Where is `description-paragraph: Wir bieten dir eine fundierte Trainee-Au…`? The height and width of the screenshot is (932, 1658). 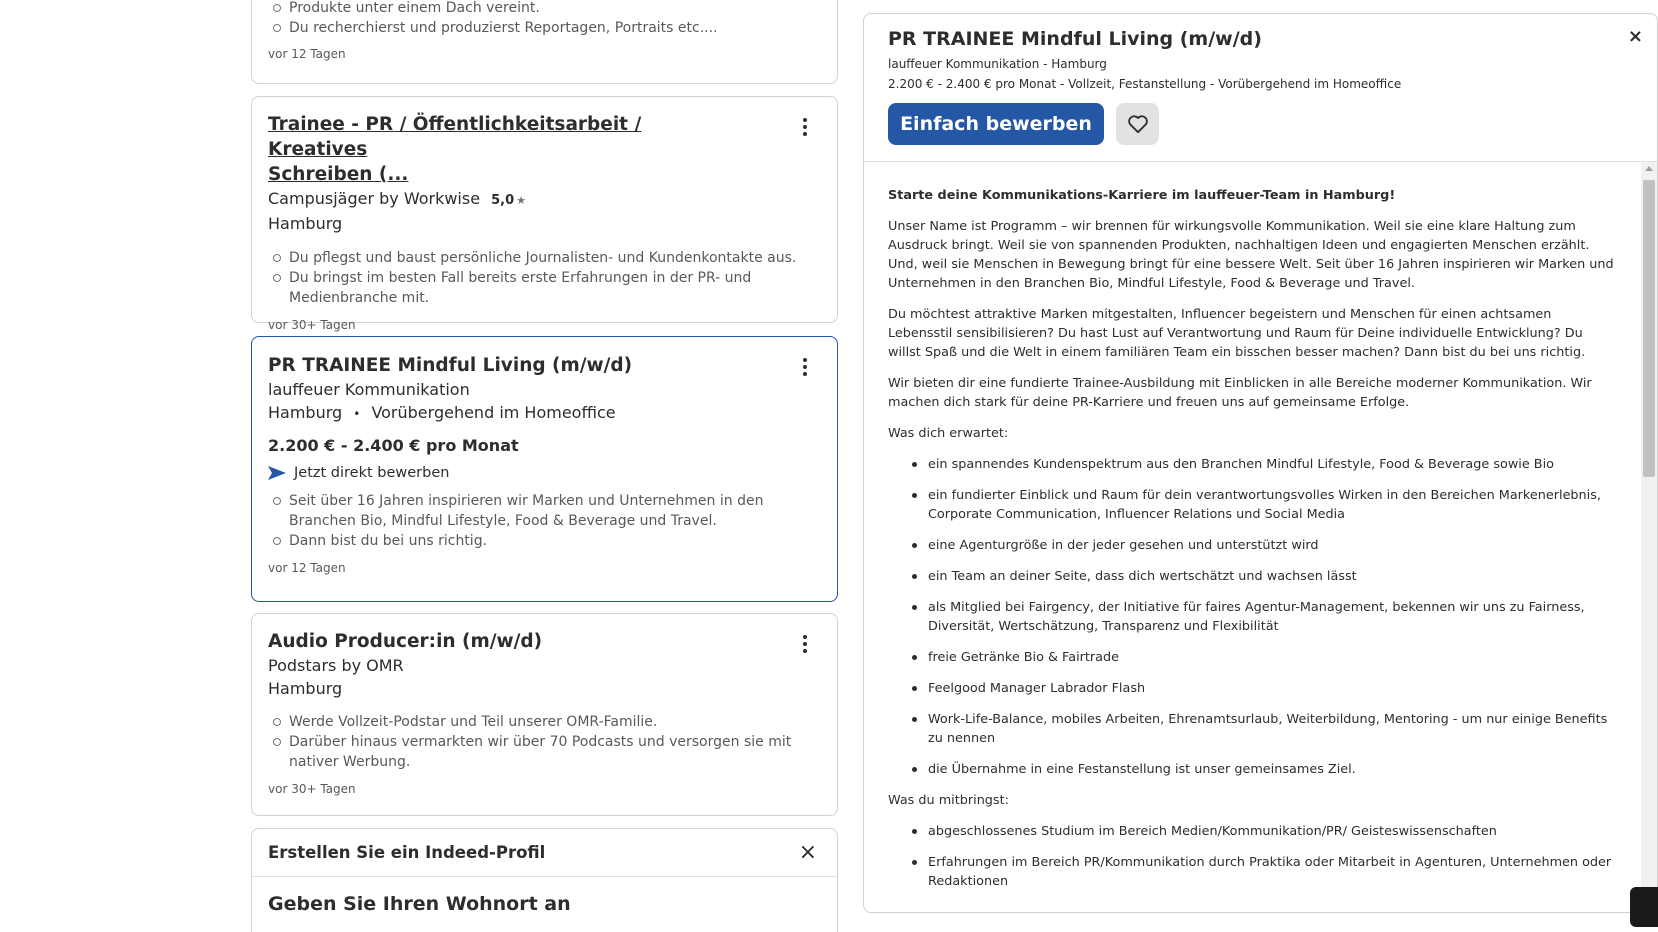 description-paragraph: Wir bieten dir eine fundierte Trainee-Au… is located at coordinates (1240, 393).